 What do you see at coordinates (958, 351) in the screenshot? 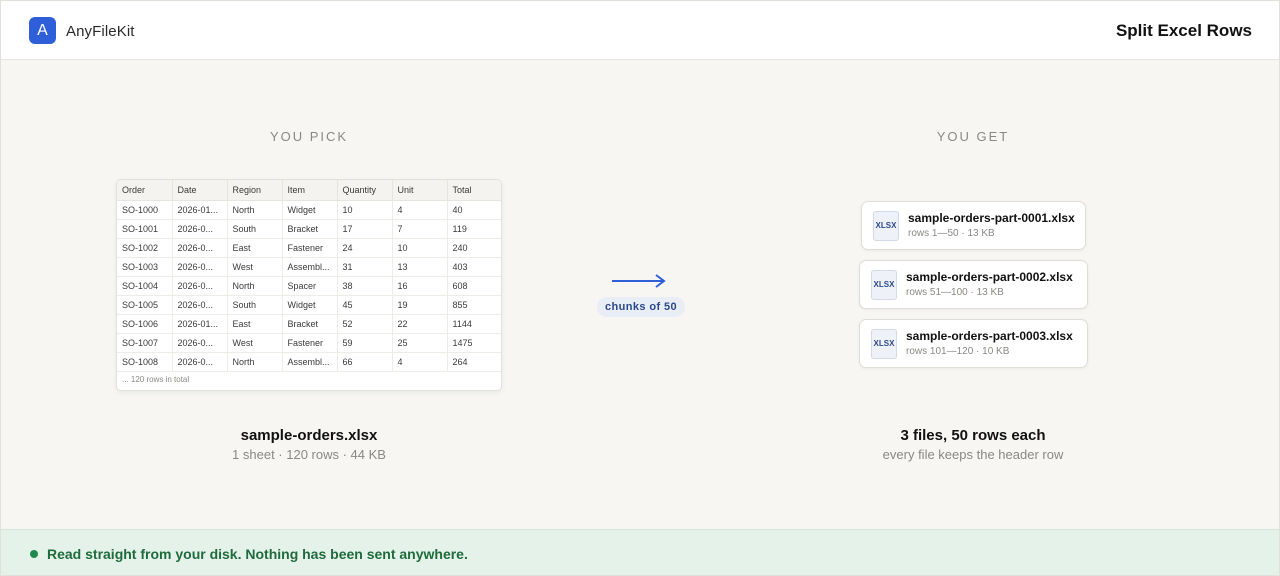
I see `output-file-meta: rows 101—120 · 10 KB` at bounding box center [958, 351].